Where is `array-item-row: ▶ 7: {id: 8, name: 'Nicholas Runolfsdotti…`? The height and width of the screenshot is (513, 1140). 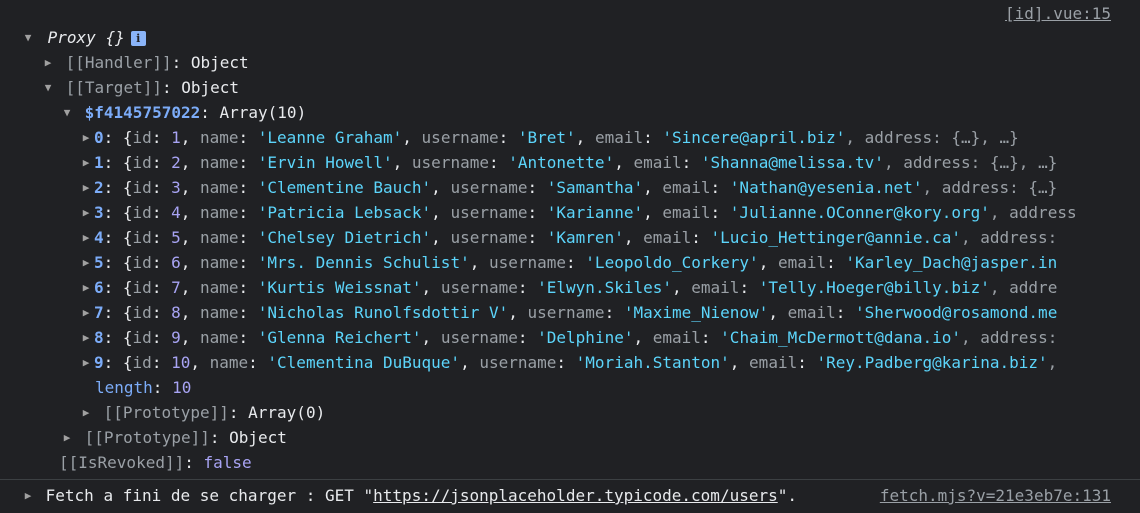
array-item-row: ▶ 7: {id: 8, name: 'Nicholas Runolfsdotti… is located at coordinates (601, 312).